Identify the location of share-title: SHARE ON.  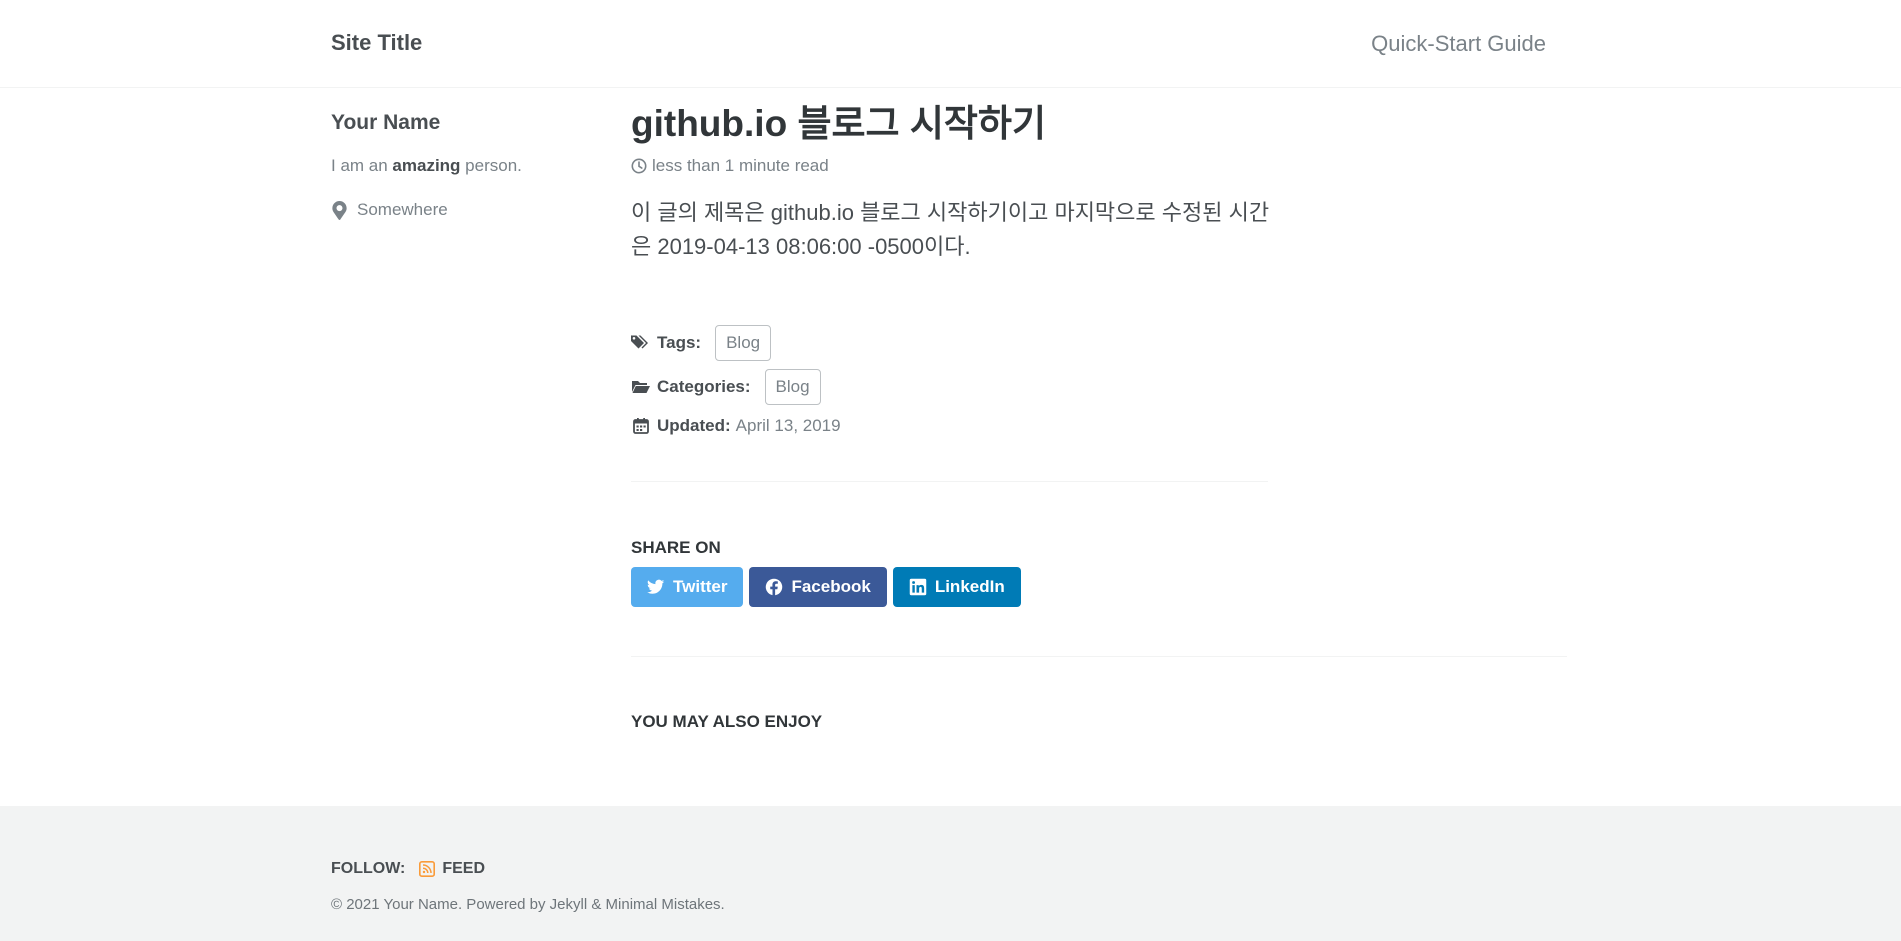
(676, 547).